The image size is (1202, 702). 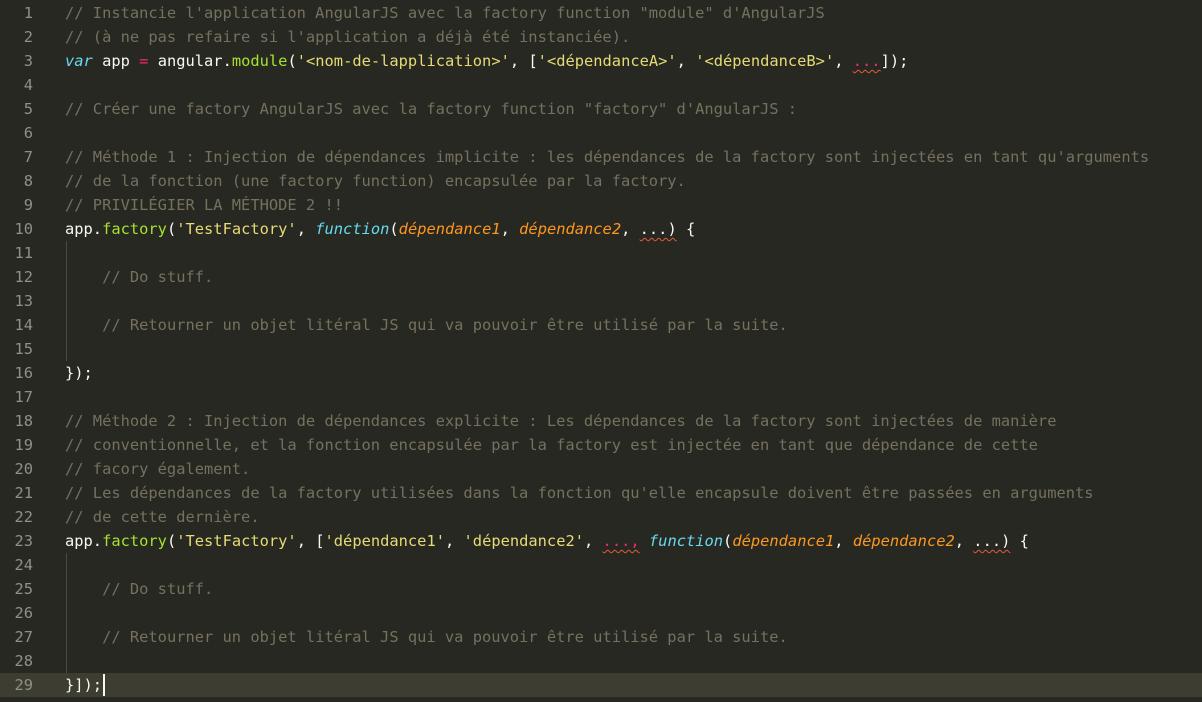 I want to click on code-text: // facory également., so click(x=157, y=469).